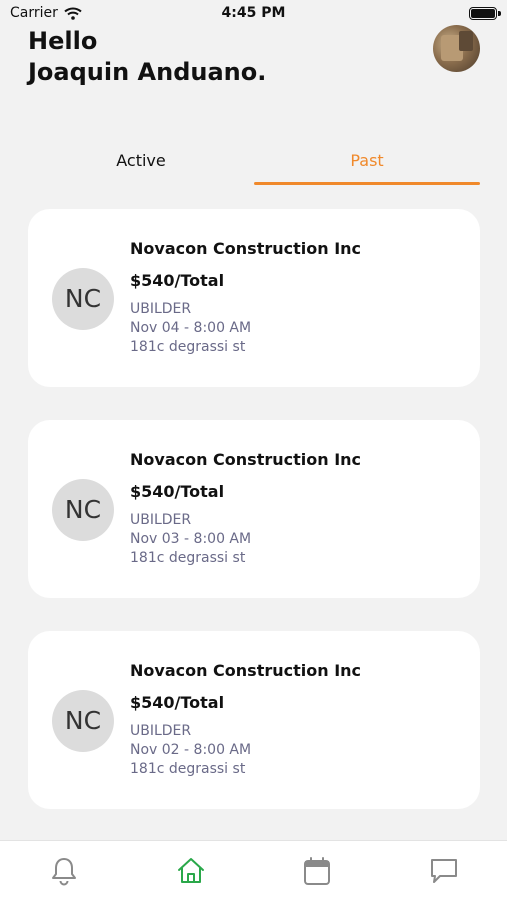  I want to click on tabs: Active Past, so click(254, 165).